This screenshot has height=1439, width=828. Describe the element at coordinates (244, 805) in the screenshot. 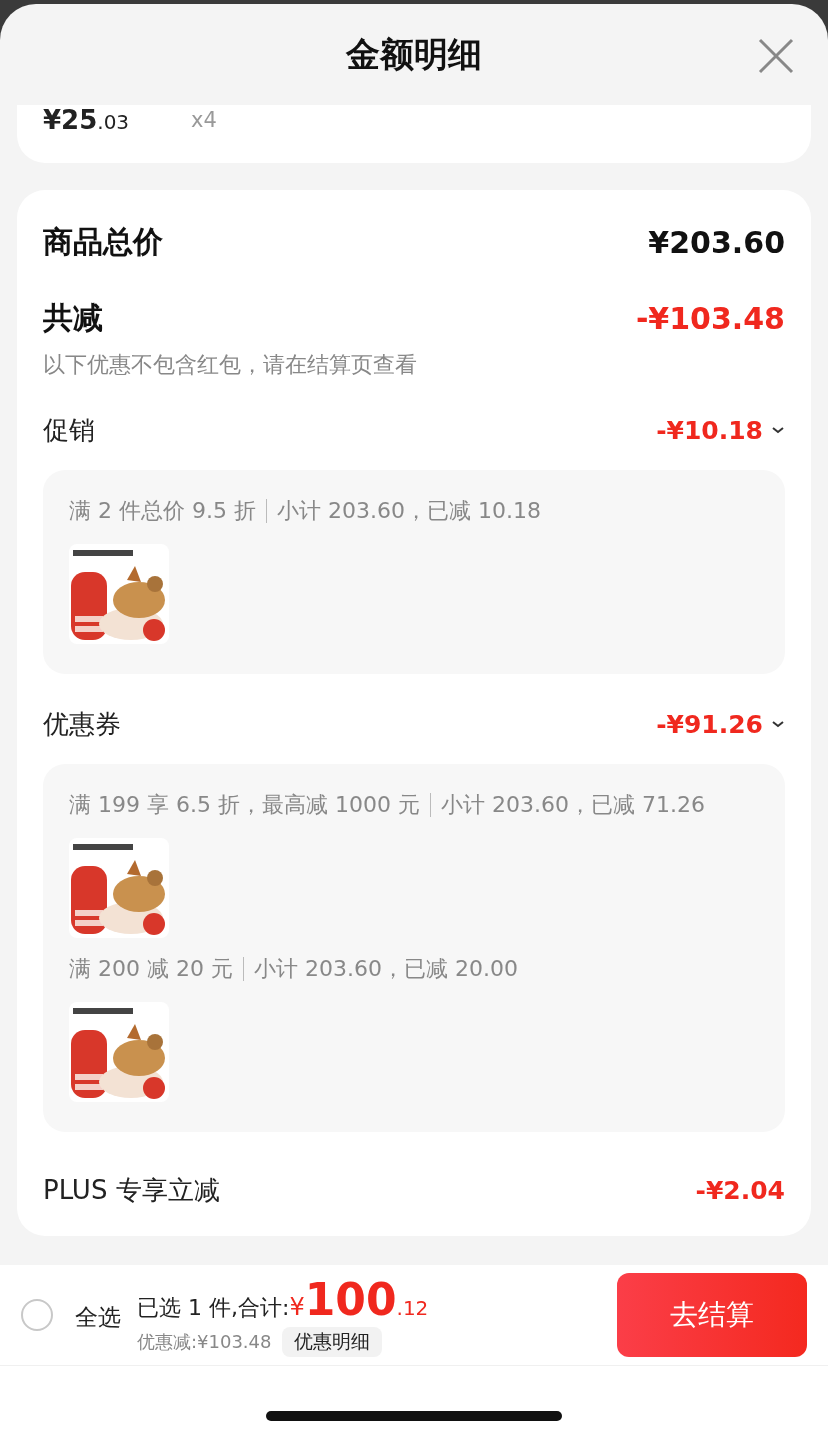

I see `rule-condition: 满 199 享 6.5 折，最高减 1000 元` at that location.